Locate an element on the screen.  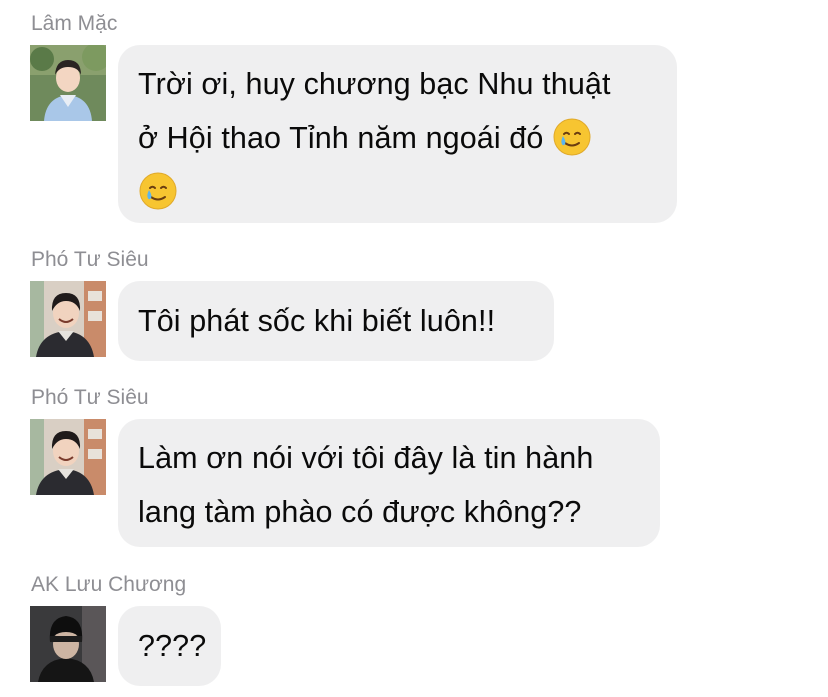
message-line: Tôi phát sốc khi biết luôn!! is located at coordinates (317, 321).